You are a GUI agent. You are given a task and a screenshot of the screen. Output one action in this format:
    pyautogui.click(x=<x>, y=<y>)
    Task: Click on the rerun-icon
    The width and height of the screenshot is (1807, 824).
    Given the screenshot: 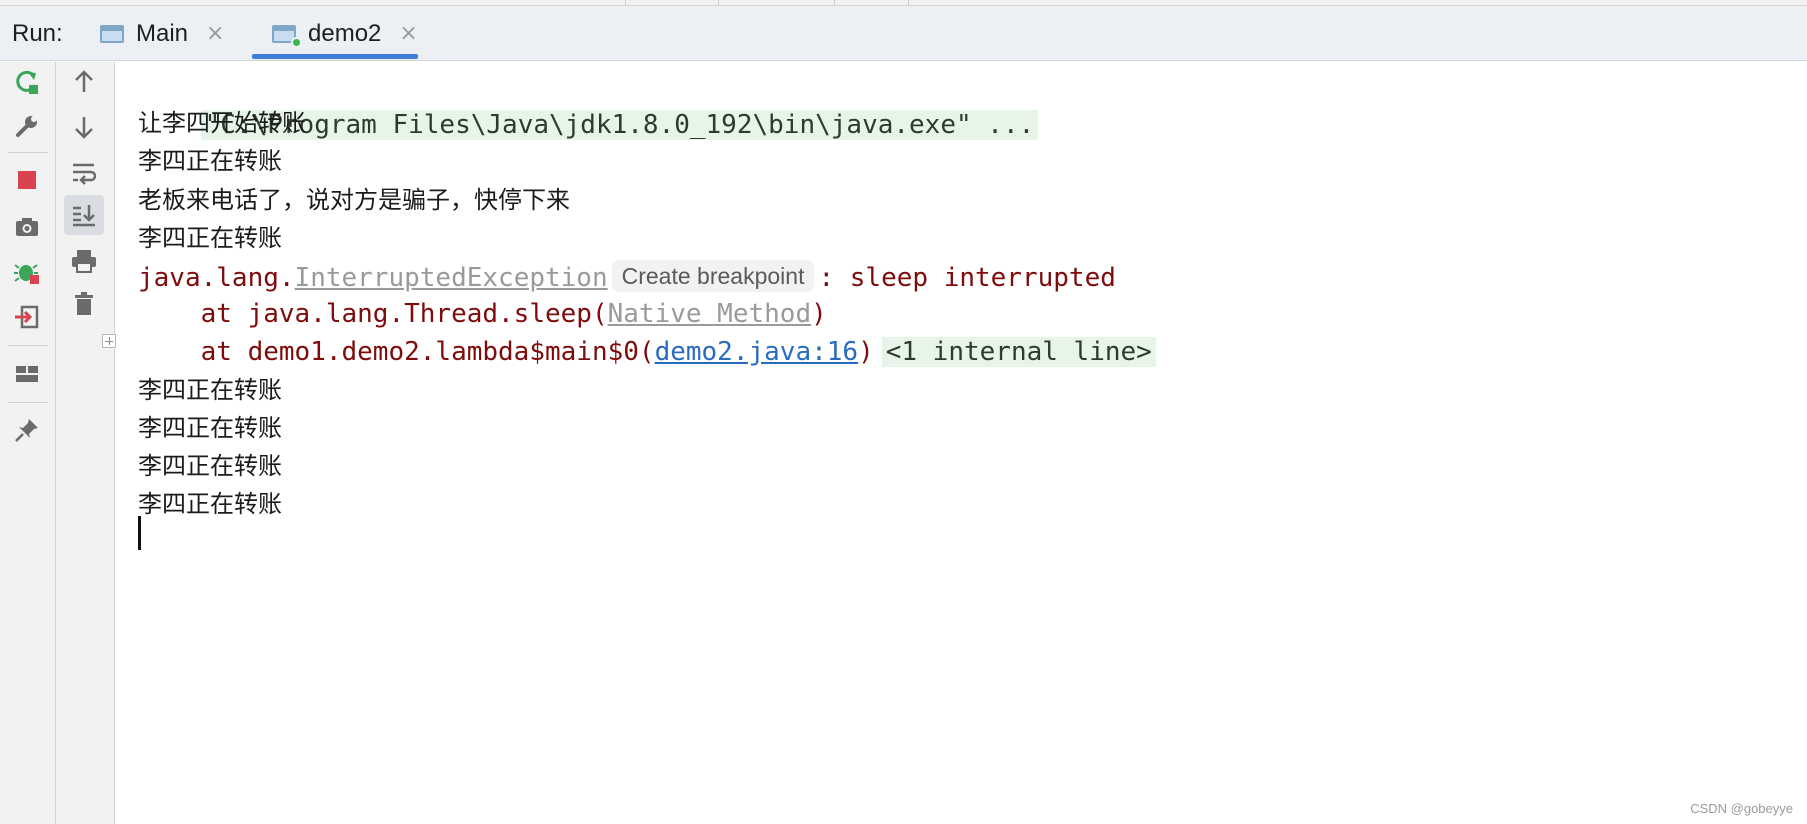 What is the action you would take?
    pyautogui.click(x=27, y=82)
    